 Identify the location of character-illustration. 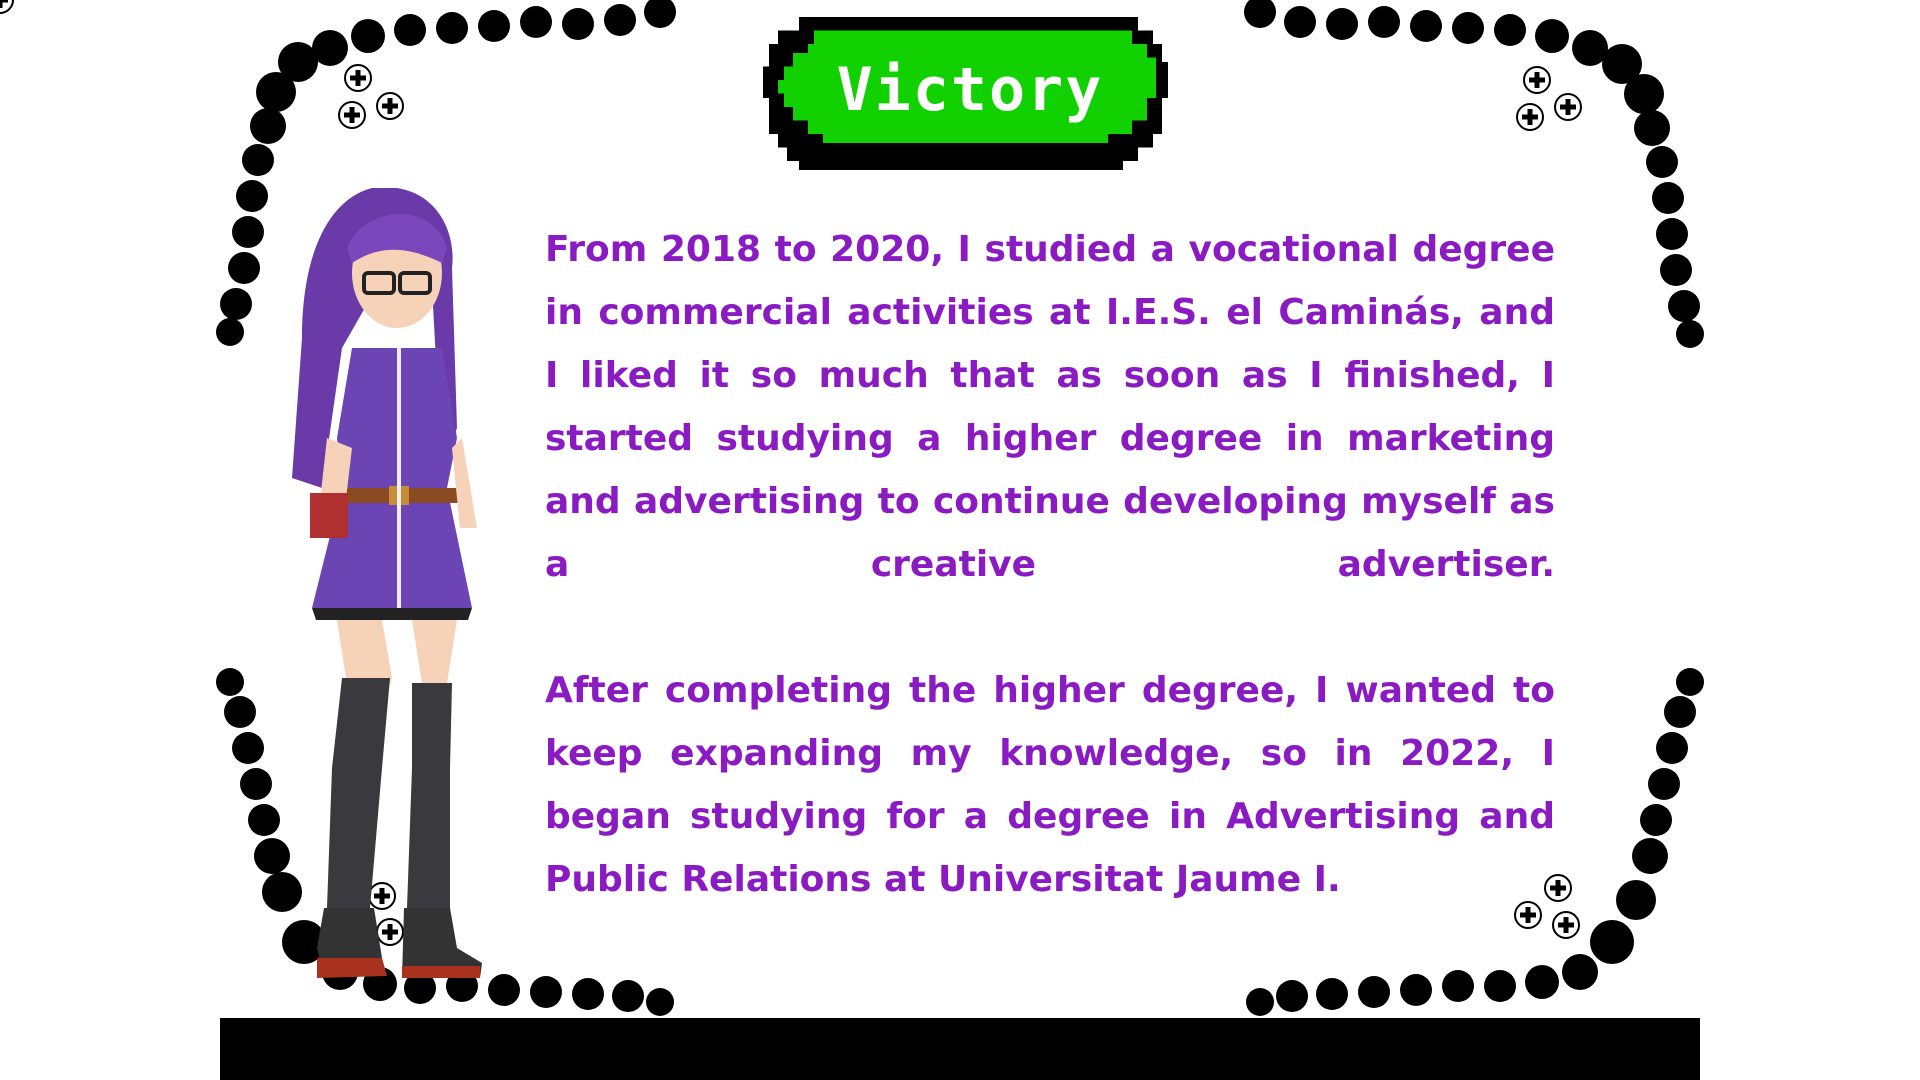
(387, 583).